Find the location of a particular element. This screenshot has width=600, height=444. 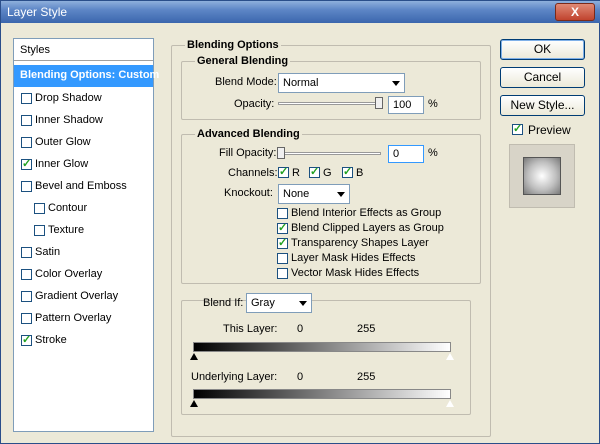

this-layer-white-slider is located at coordinates (450, 356).